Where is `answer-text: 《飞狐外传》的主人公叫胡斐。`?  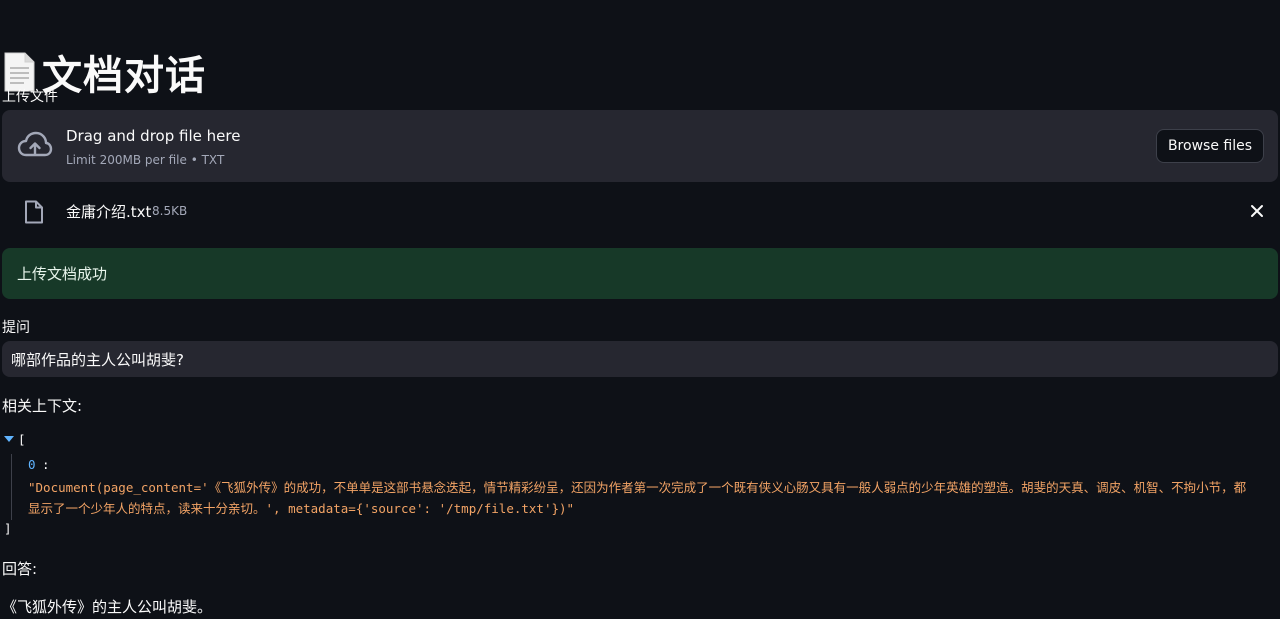 answer-text: 《飞狐外传》的主人公叫胡斐。 is located at coordinates (107, 607).